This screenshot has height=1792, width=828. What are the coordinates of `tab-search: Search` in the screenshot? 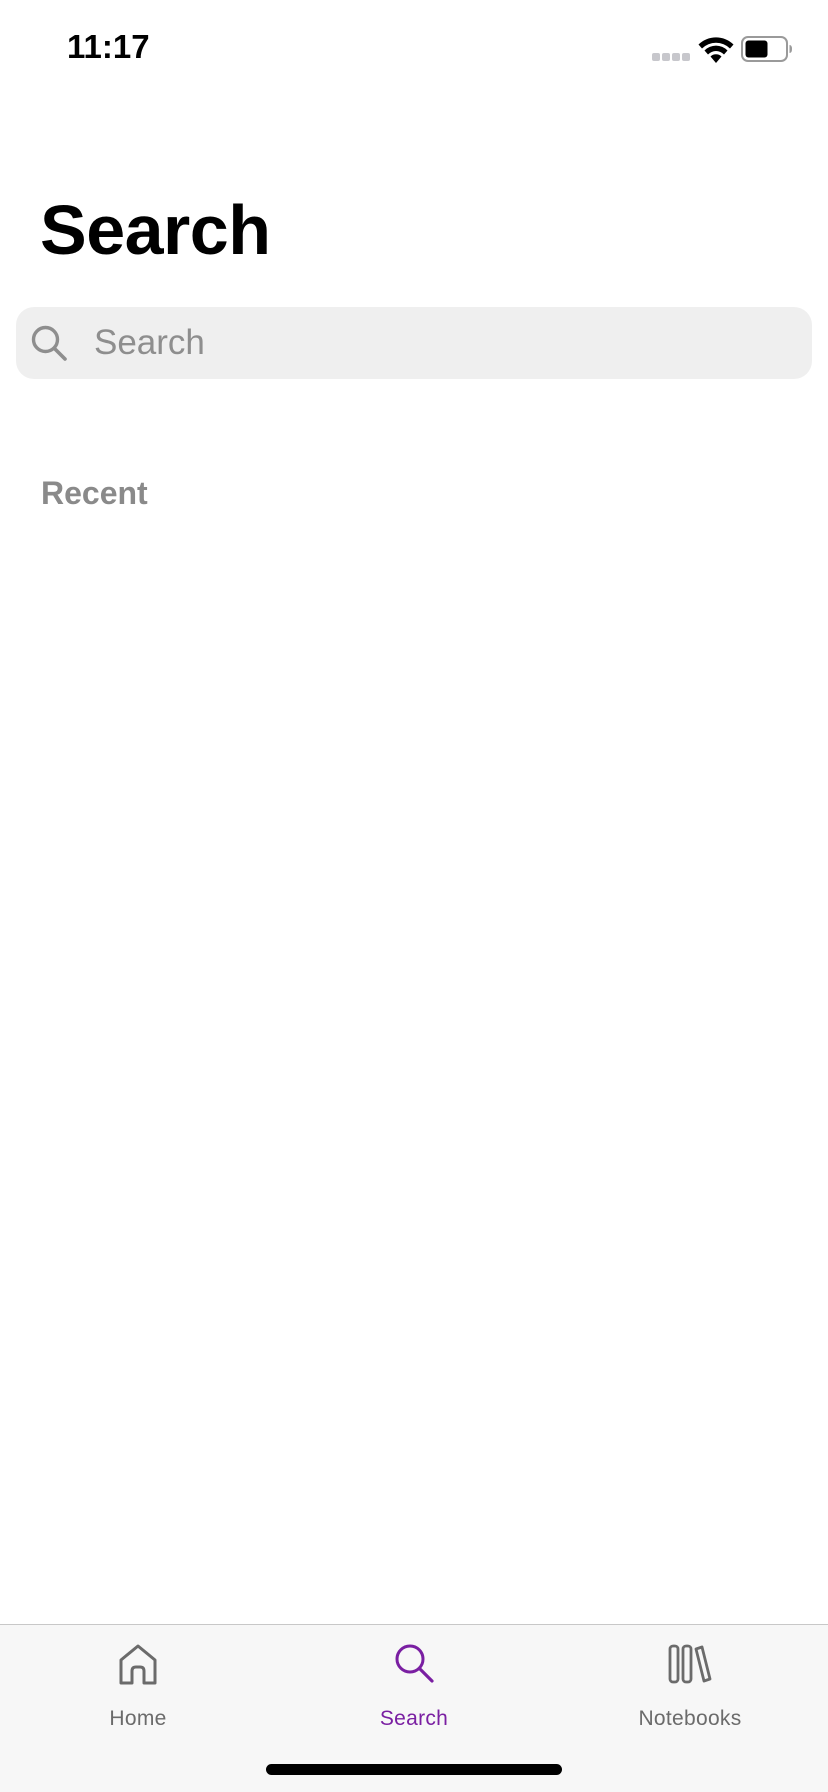 It's located at (414, 1680).